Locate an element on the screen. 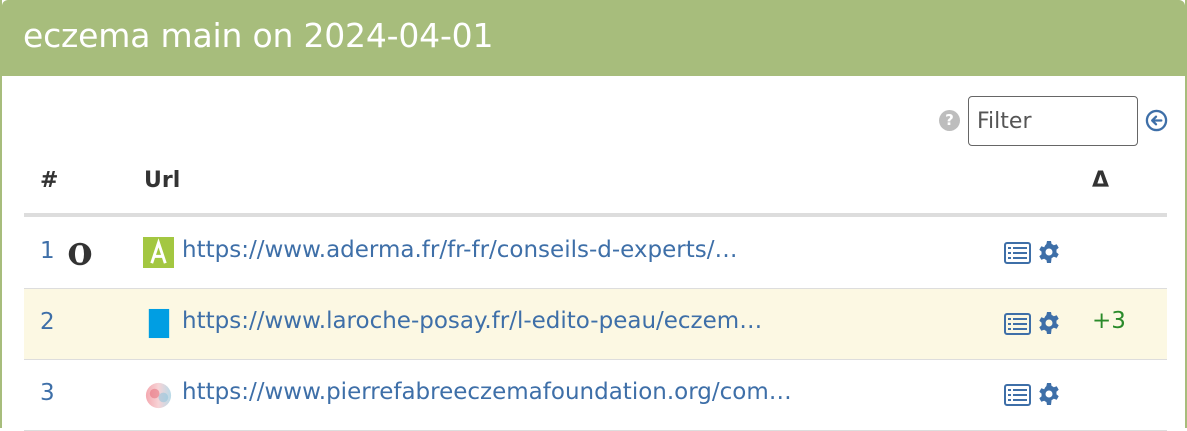  laroche-posay-favicon is located at coordinates (159, 323).